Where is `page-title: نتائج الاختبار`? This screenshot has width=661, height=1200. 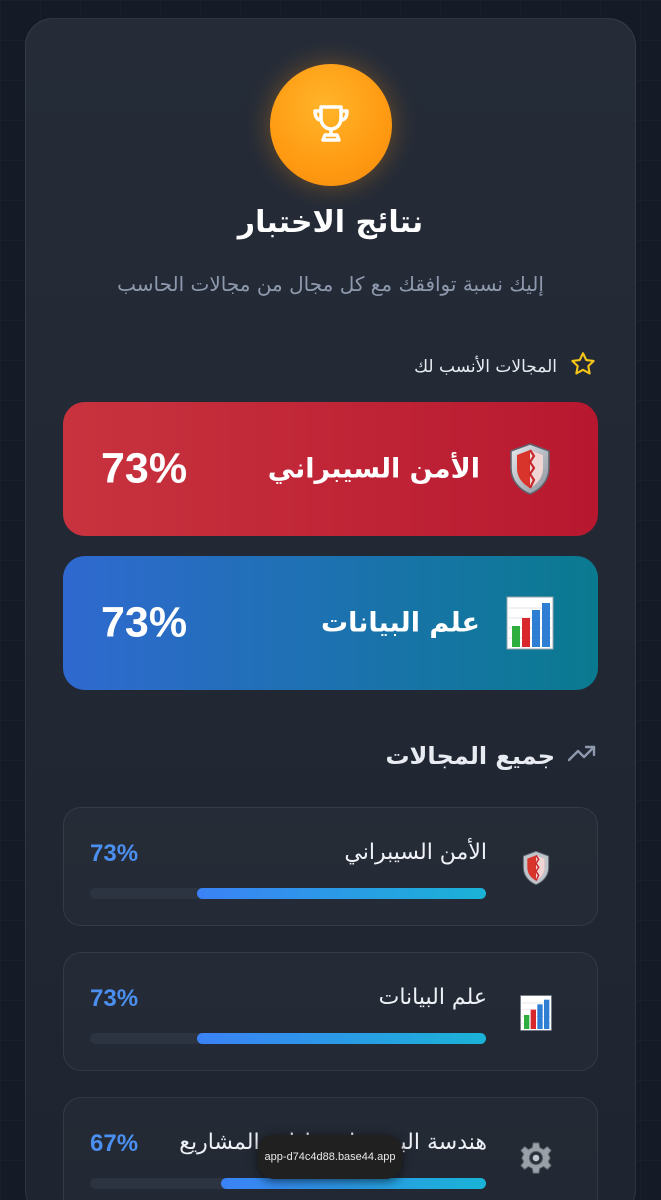
page-title: نتائج الاختبار is located at coordinates (330, 222).